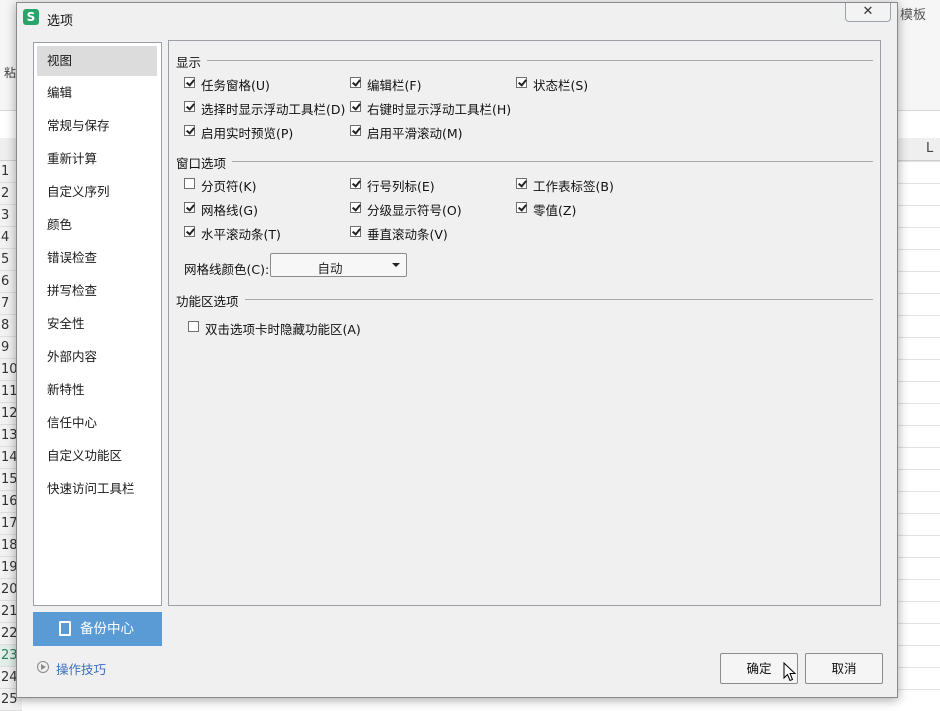  I want to click on option-label: 编辑栏(F), so click(394, 85).